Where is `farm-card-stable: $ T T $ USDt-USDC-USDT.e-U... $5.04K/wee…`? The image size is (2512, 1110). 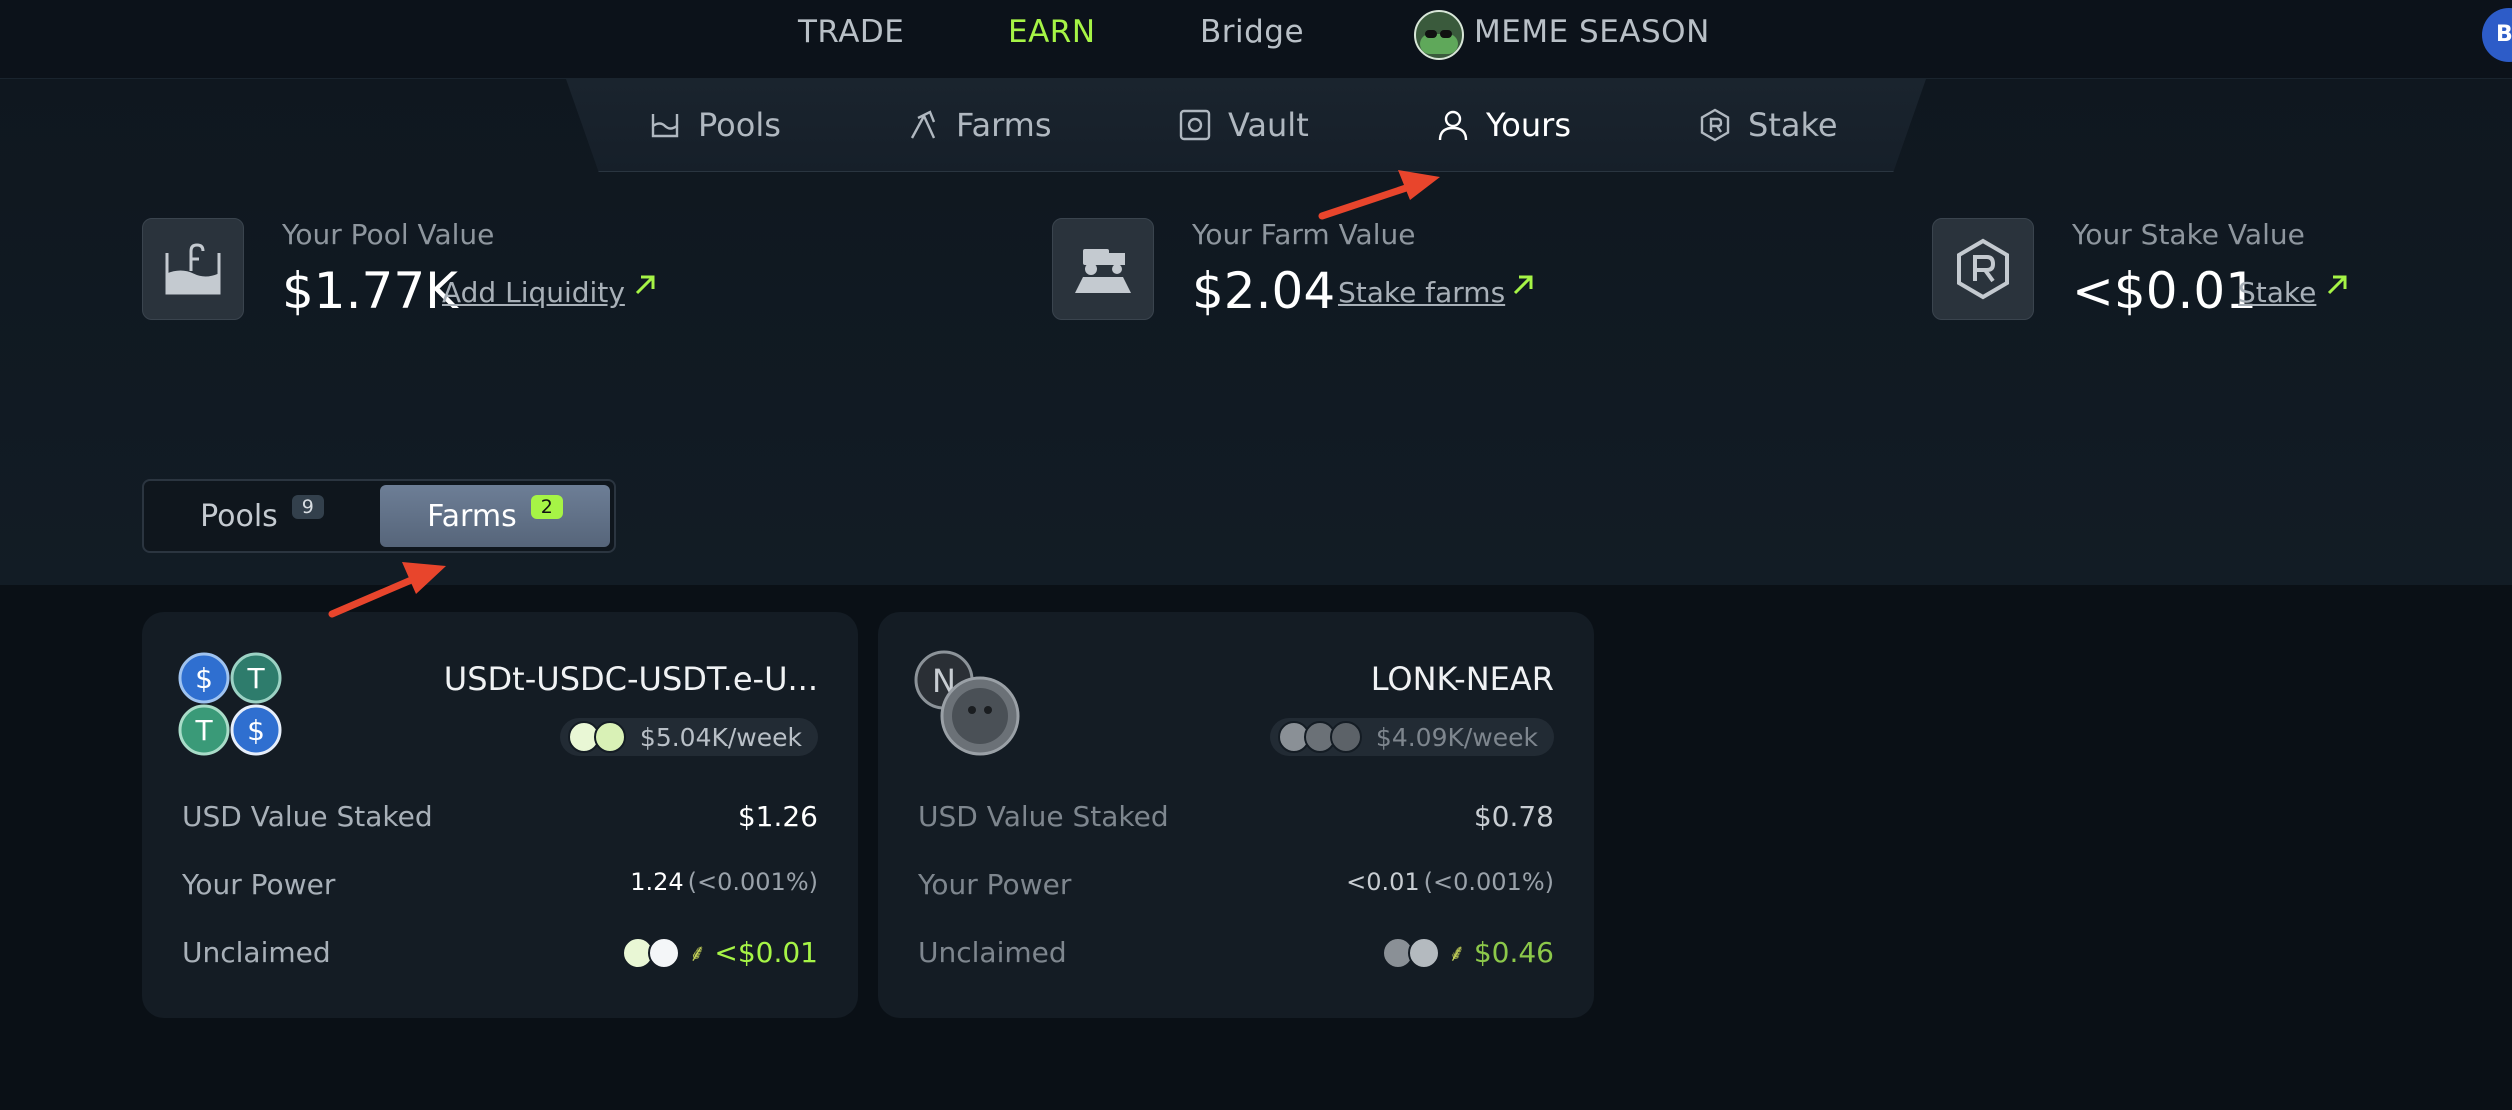 farm-card-stable: $ T T $ USDt-USDC-USDT.e-U... $5.04K/wee… is located at coordinates (500, 815).